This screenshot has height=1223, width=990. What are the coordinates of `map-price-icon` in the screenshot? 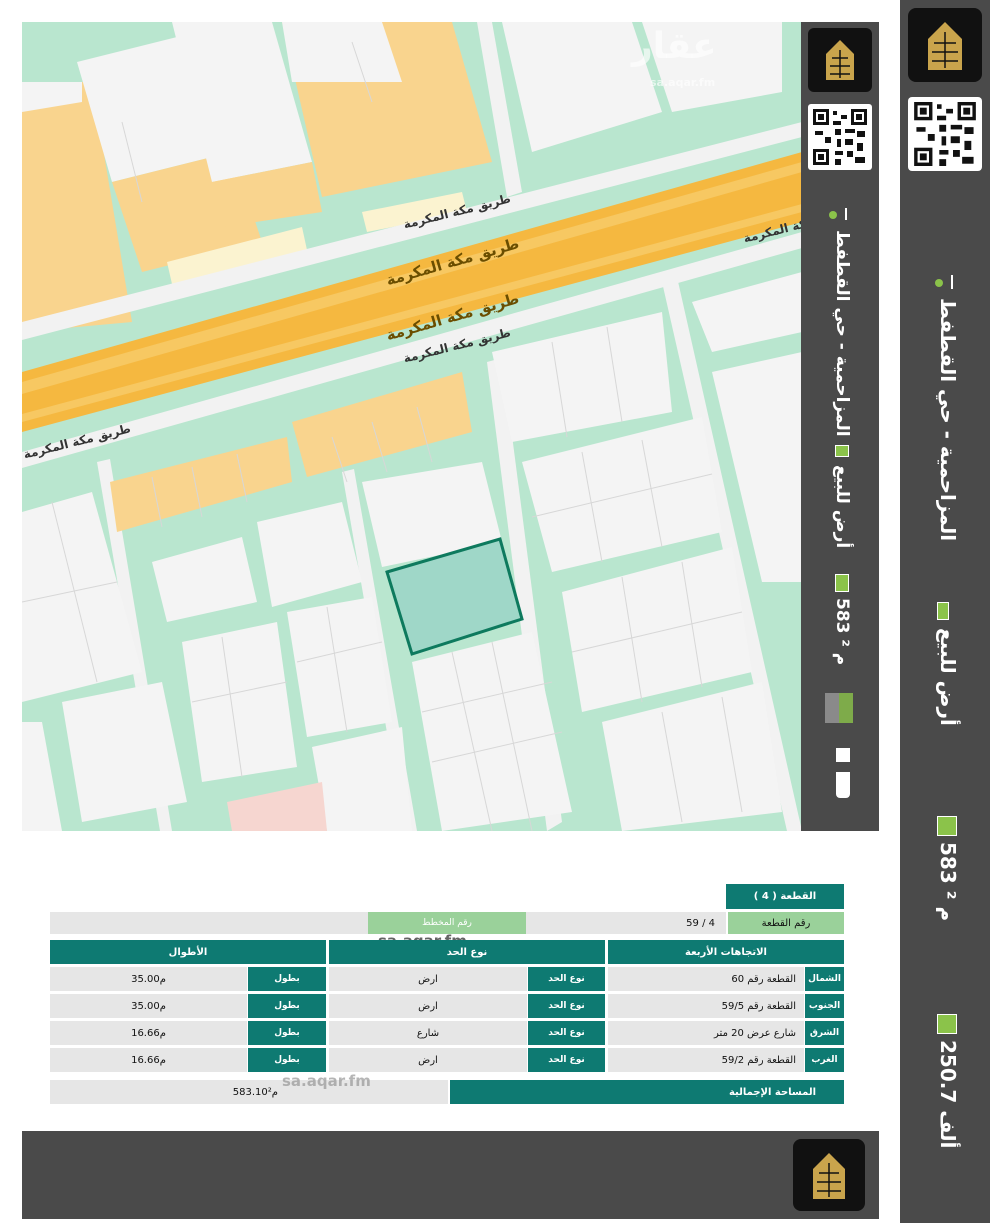 It's located at (839, 708).